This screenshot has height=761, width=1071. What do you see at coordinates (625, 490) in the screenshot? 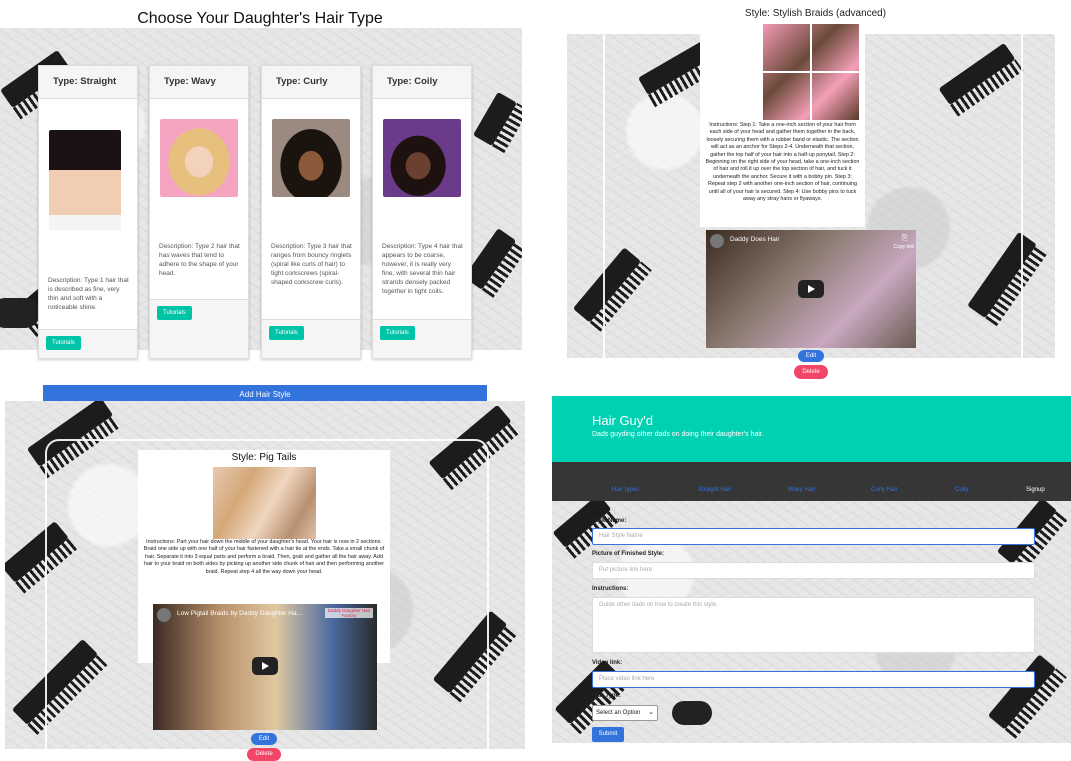
I see `nav-hair-types: Hair types` at bounding box center [625, 490].